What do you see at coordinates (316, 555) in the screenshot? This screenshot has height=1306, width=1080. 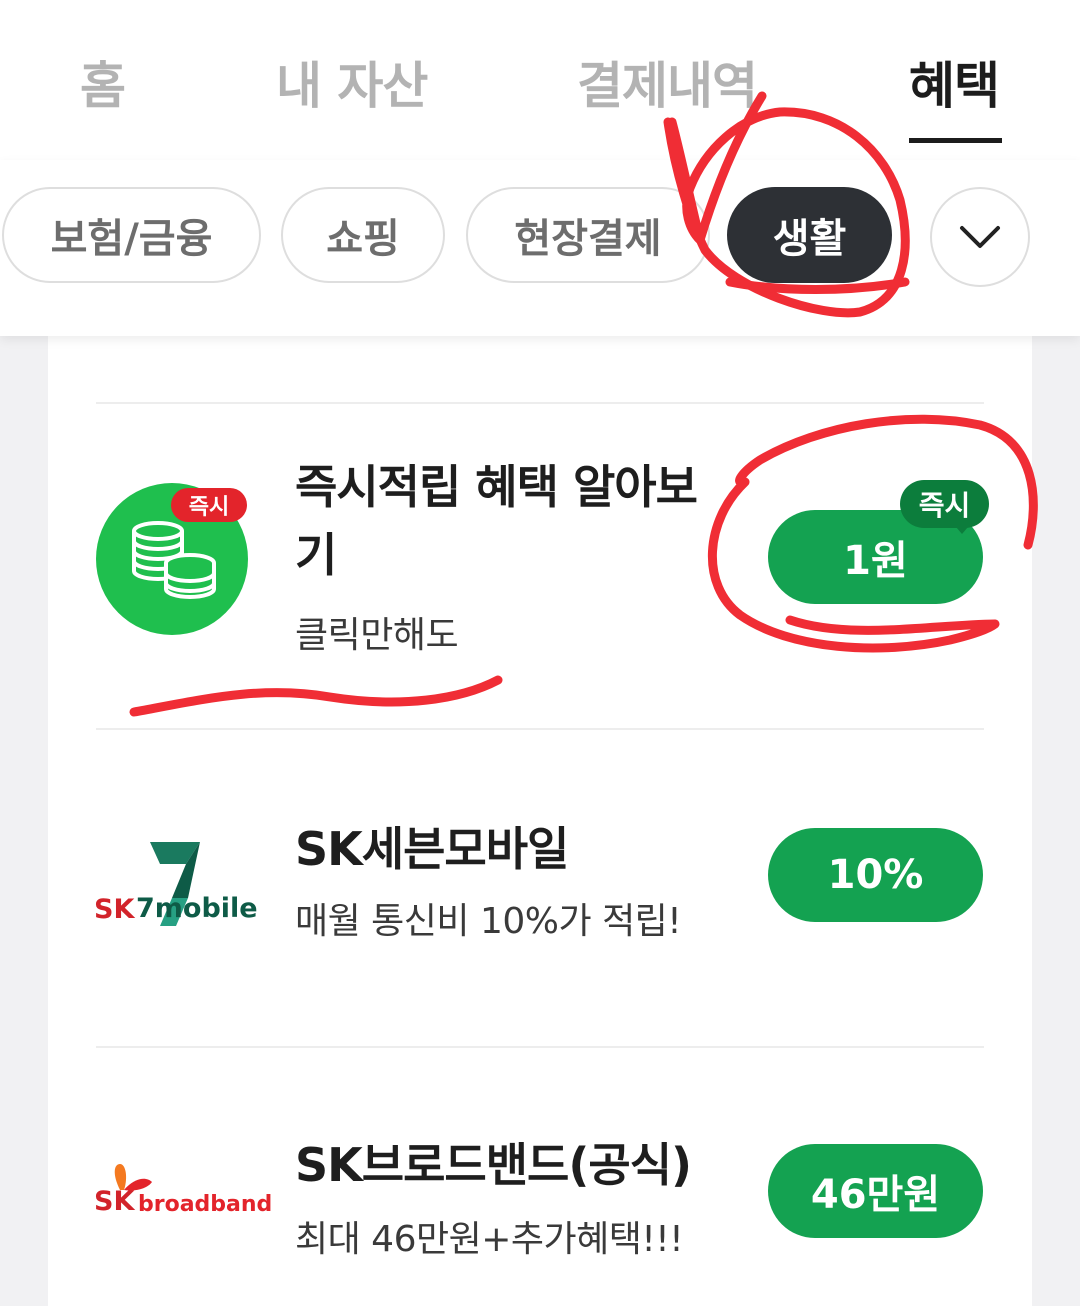 I see `item-title-cont: 기` at bounding box center [316, 555].